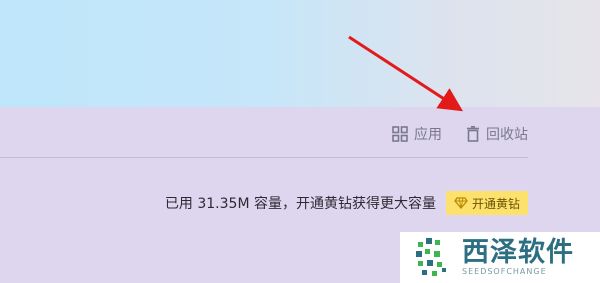  Describe the element at coordinates (264, 157) in the screenshot. I see `divider` at that location.